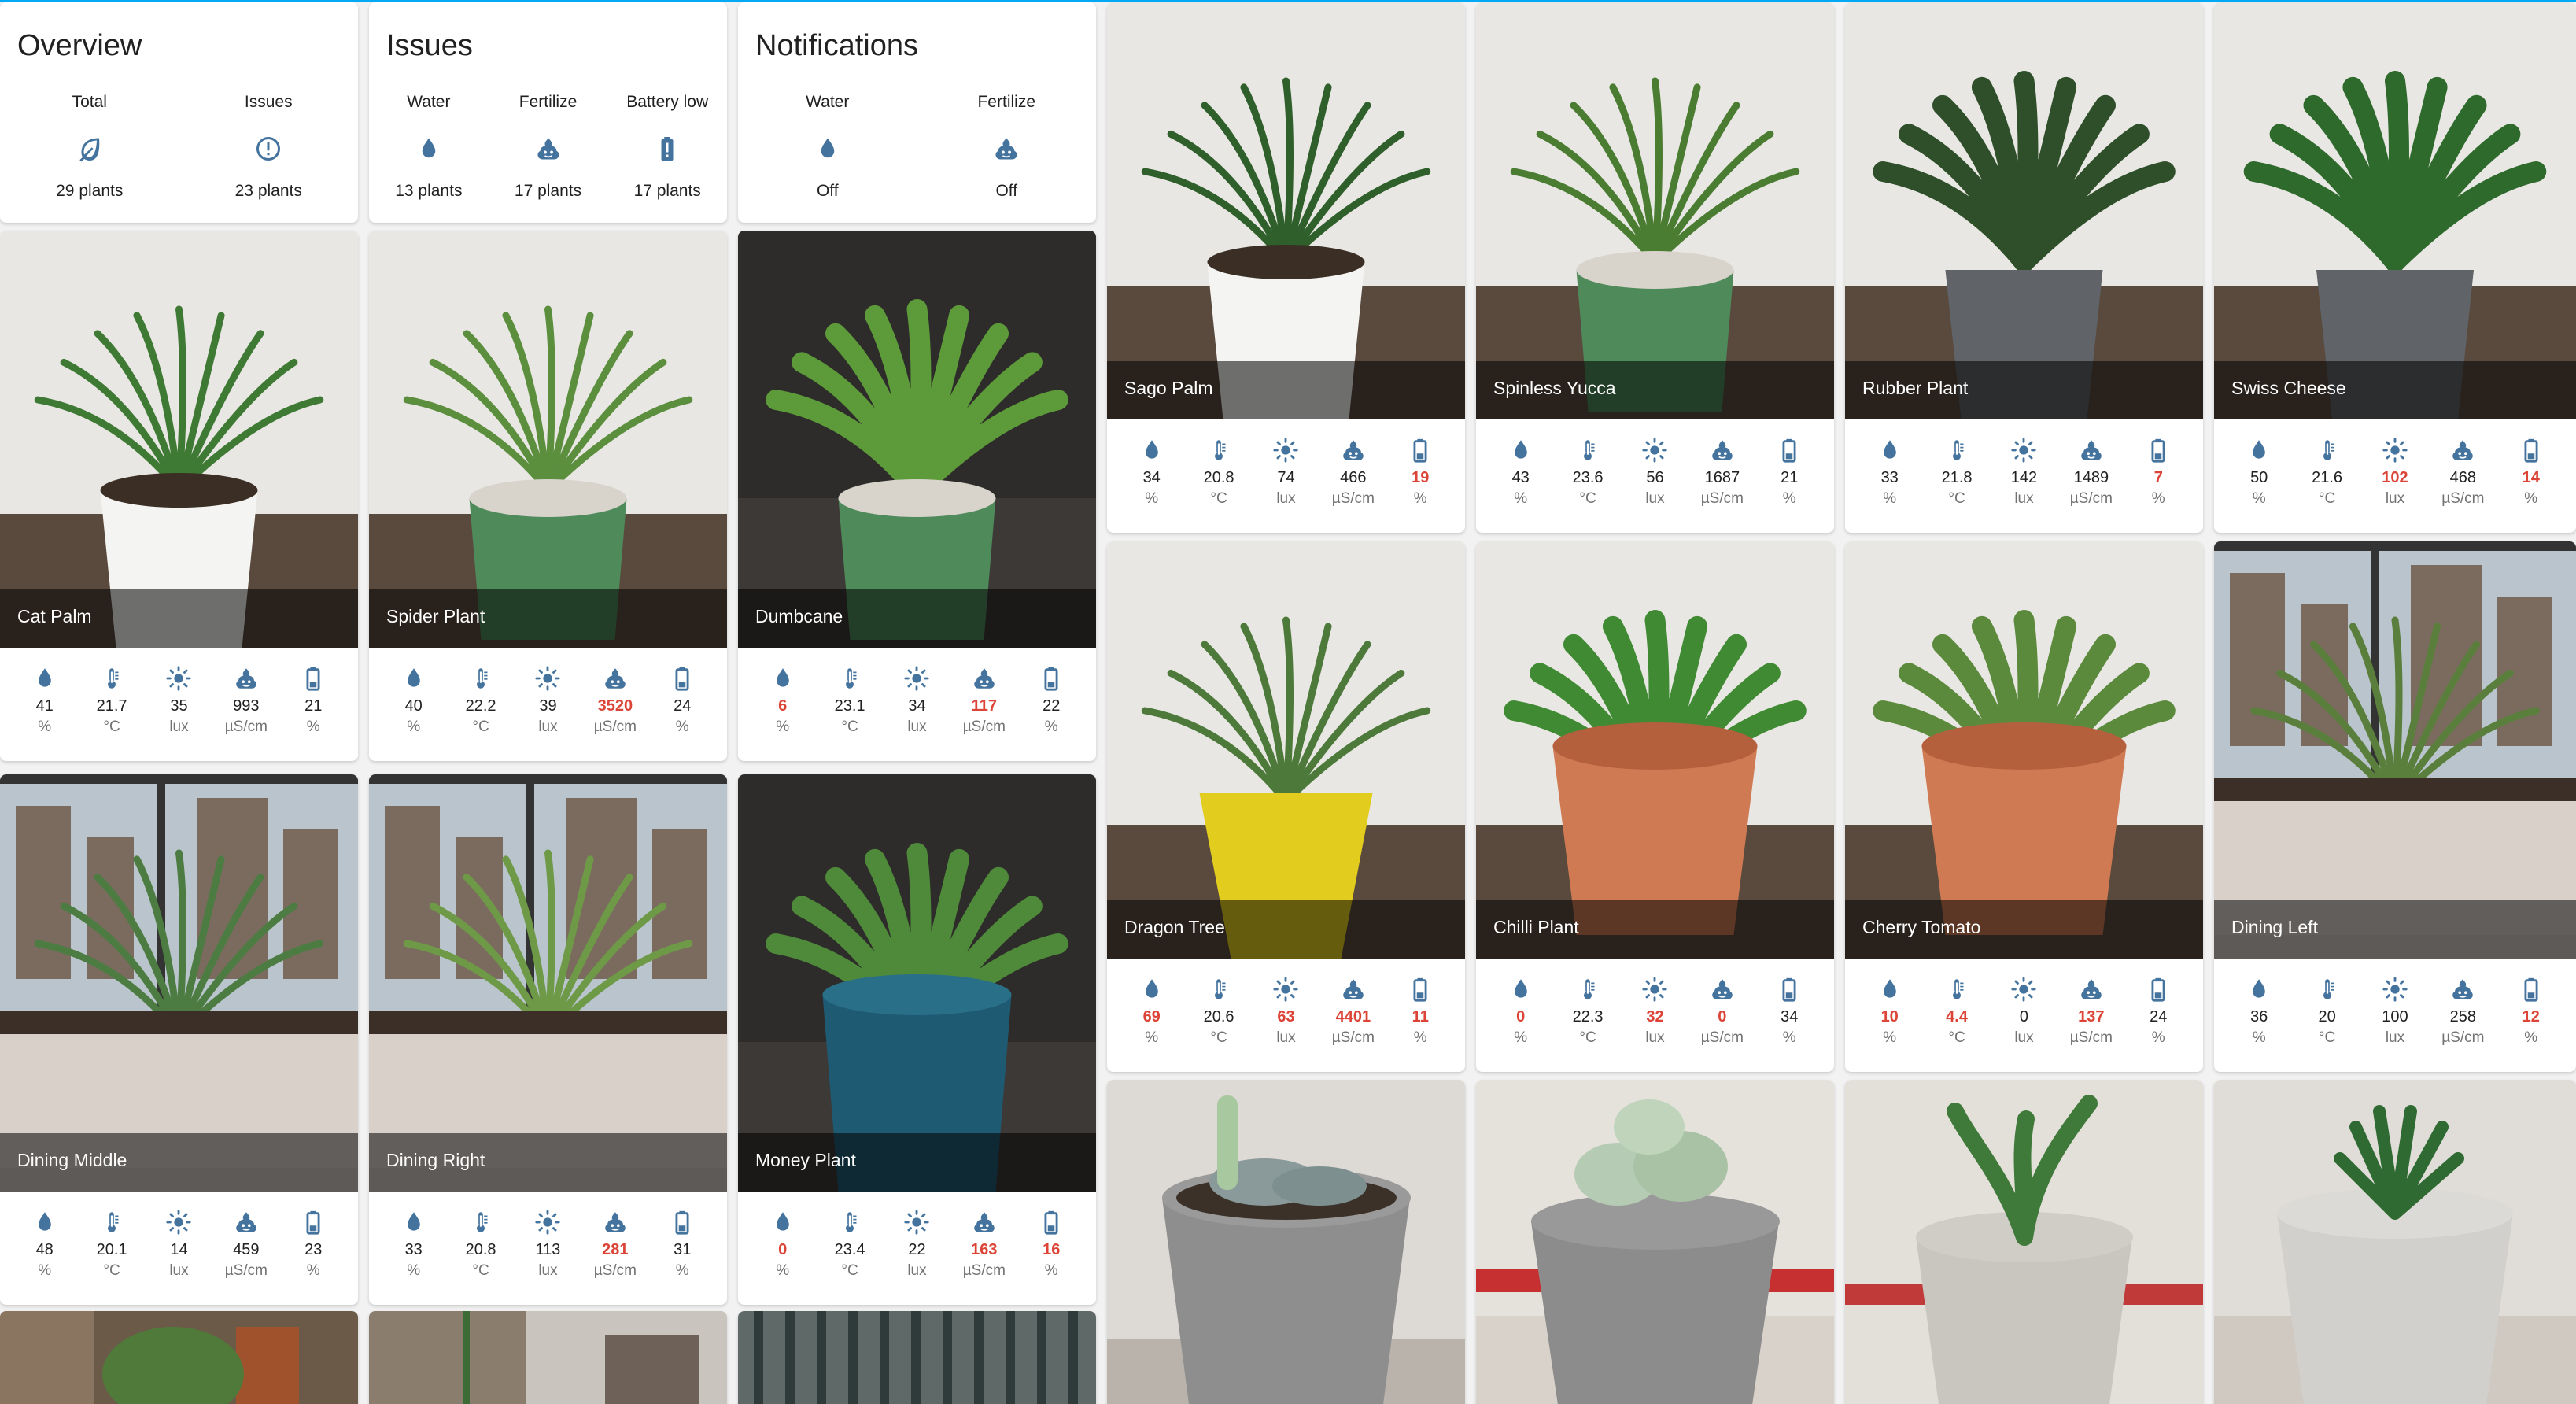 This screenshot has width=2576, height=1404. What do you see at coordinates (1286, 480) in the screenshot?
I see `metric-sun: 74 lux` at bounding box center [1286, 480].